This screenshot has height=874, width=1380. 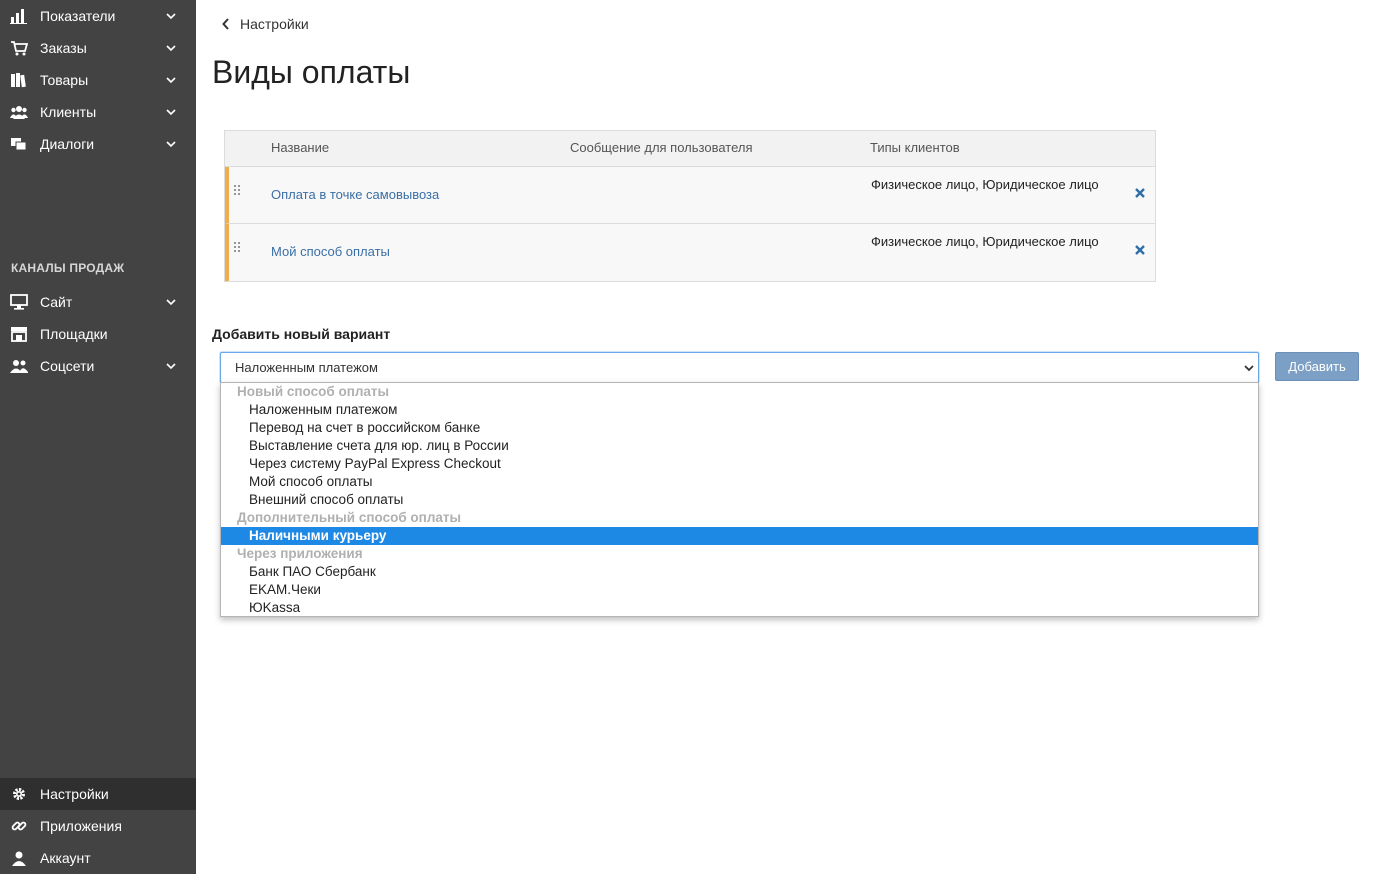 I want to click on dropdown-option: ЮKassa, so click(x=739, y=608).